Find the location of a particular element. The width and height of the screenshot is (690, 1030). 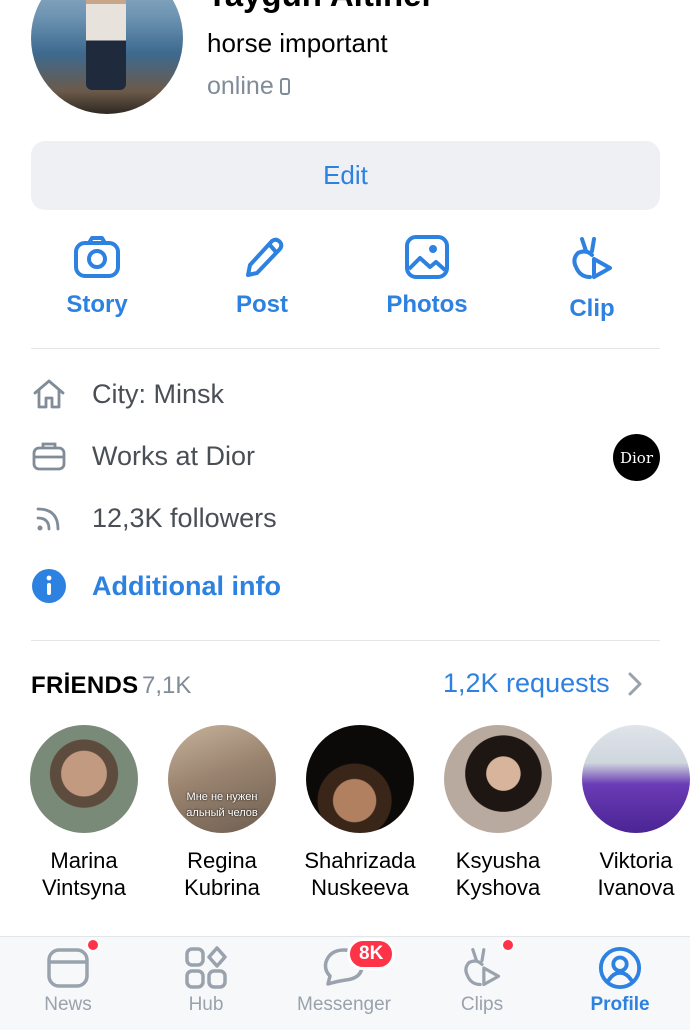

tab-hub-label: Hub is located at coordinates (206, 1004).